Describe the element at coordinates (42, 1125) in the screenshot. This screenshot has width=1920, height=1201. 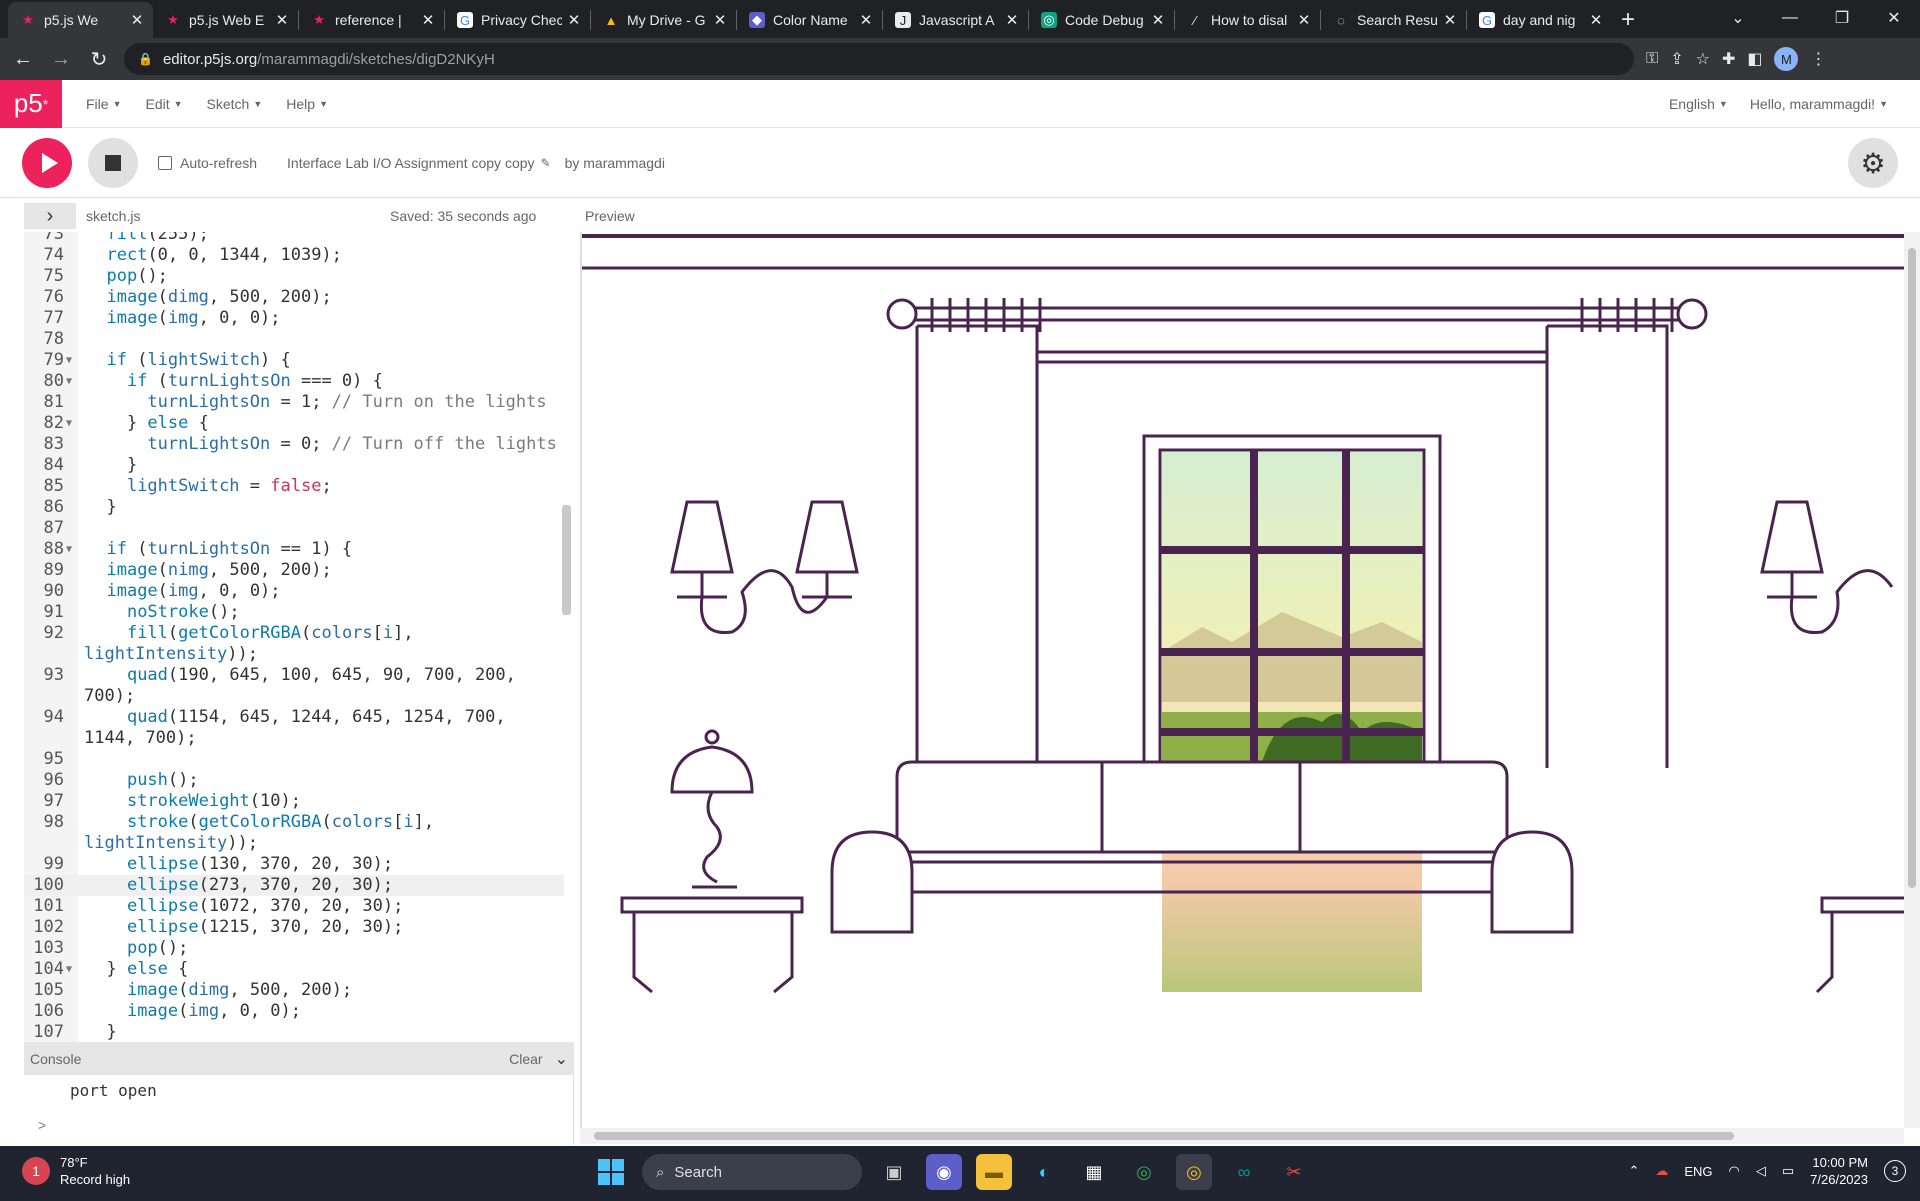
I see `console-prompt: >` at that location.